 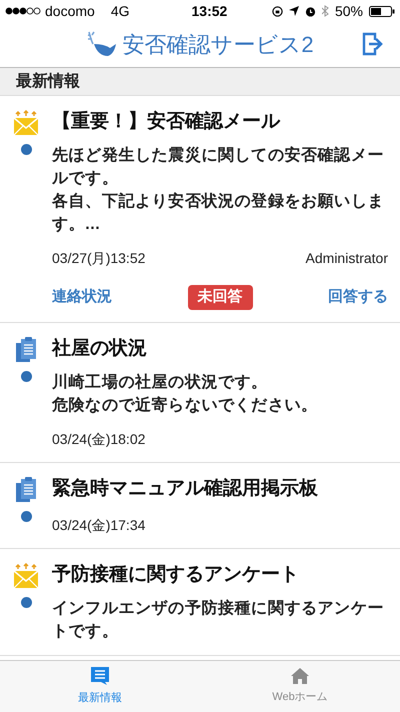 What do you see at coordinates (23, 11) in the screenshot?
I see `signal-icon` at bounding box center [23, 11].